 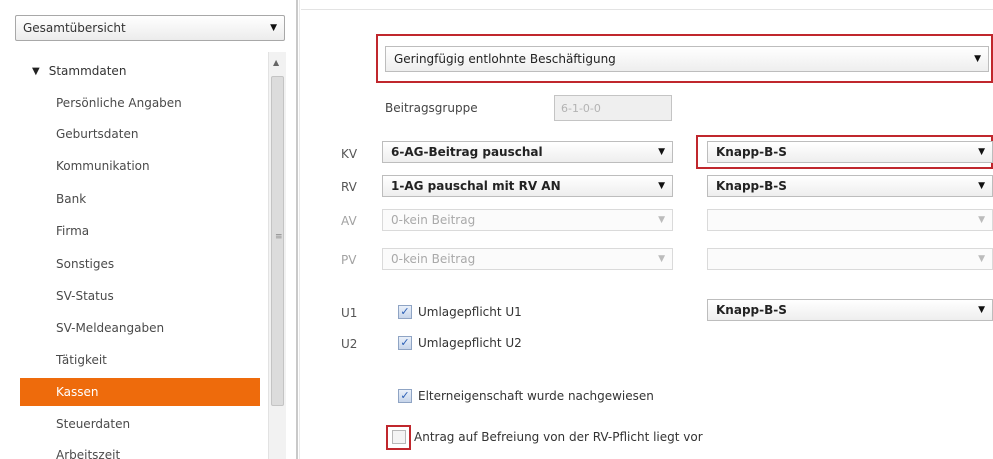 What do you see at coordinates (476, 186) in the screenshot?
I see `rv-value: 1-AG pauschal mit RV AN` at bounding box center [476, 186].